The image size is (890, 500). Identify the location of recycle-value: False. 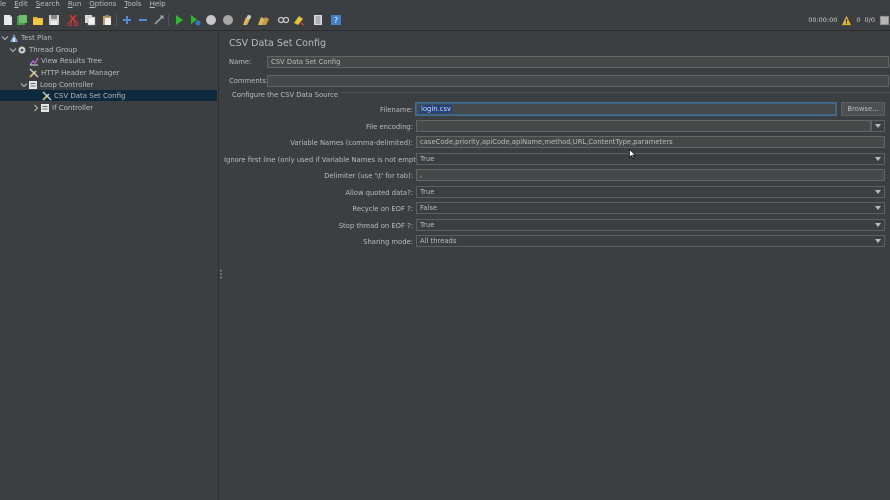
(429, 208).